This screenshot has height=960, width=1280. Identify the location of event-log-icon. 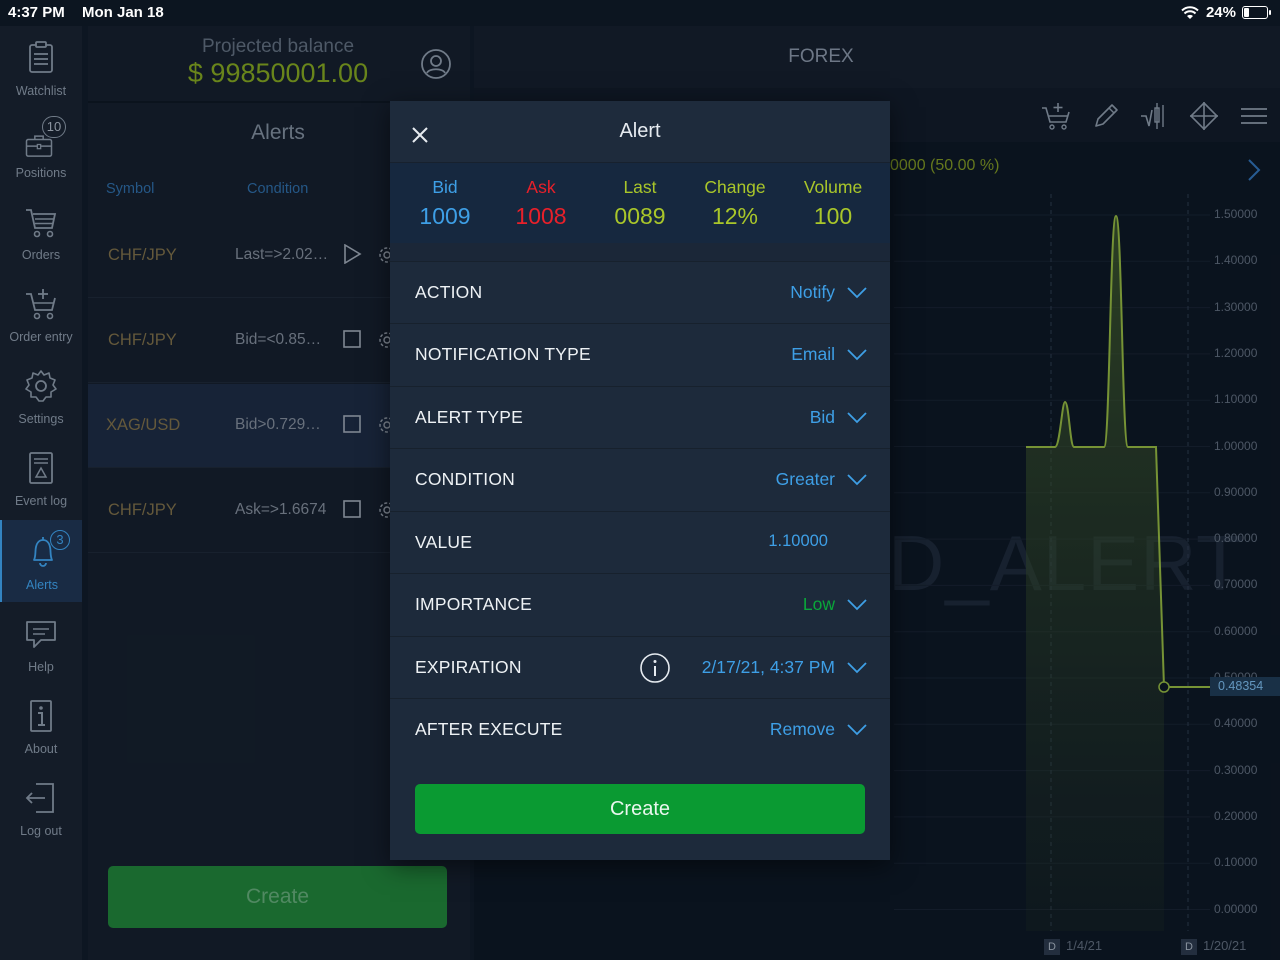
(41, 468).